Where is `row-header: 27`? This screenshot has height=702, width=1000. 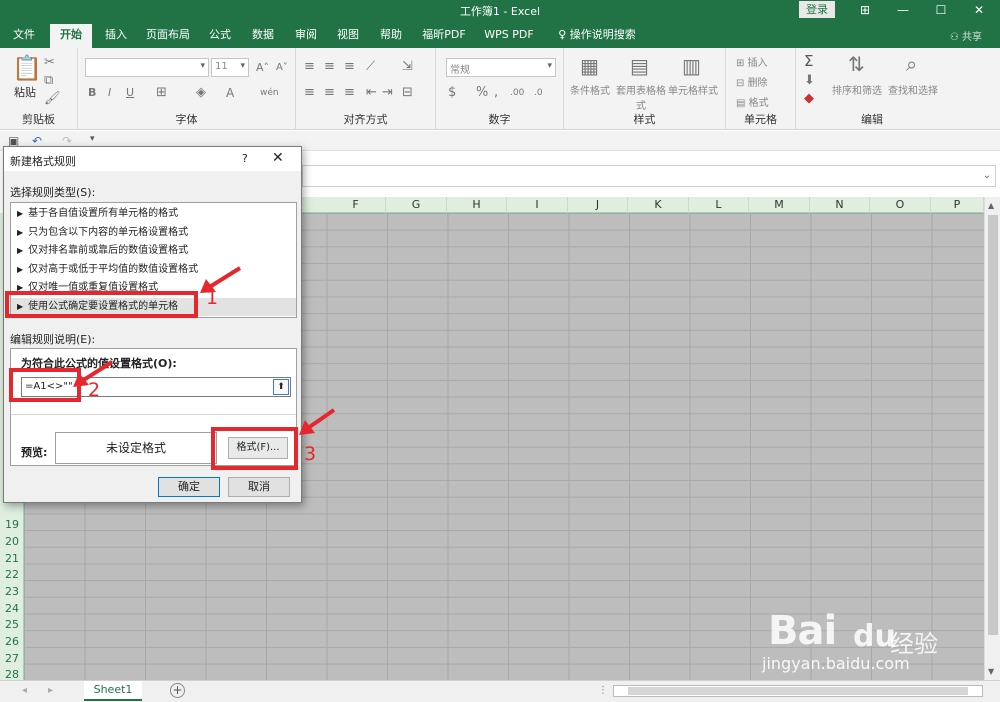 row-header: 27 is located at coordinates (12, 659).